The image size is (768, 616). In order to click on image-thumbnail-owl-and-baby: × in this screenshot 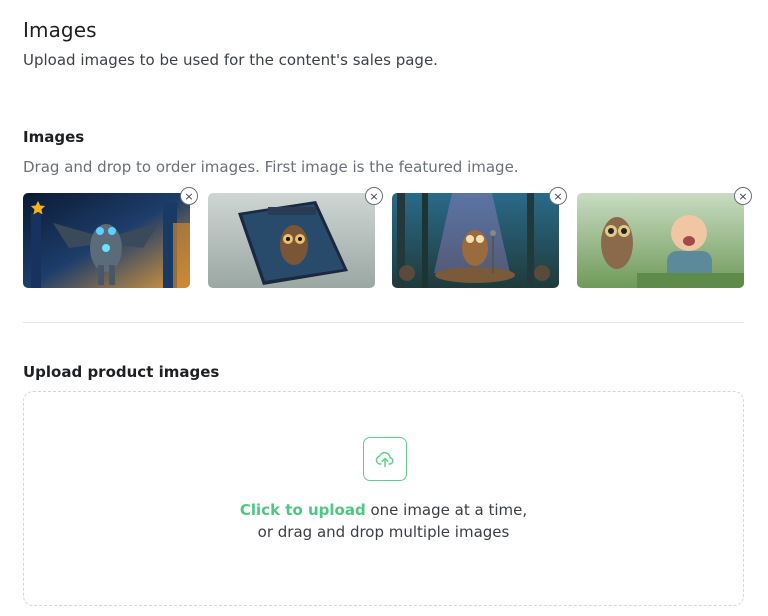, I will do `click(664, 237)`.